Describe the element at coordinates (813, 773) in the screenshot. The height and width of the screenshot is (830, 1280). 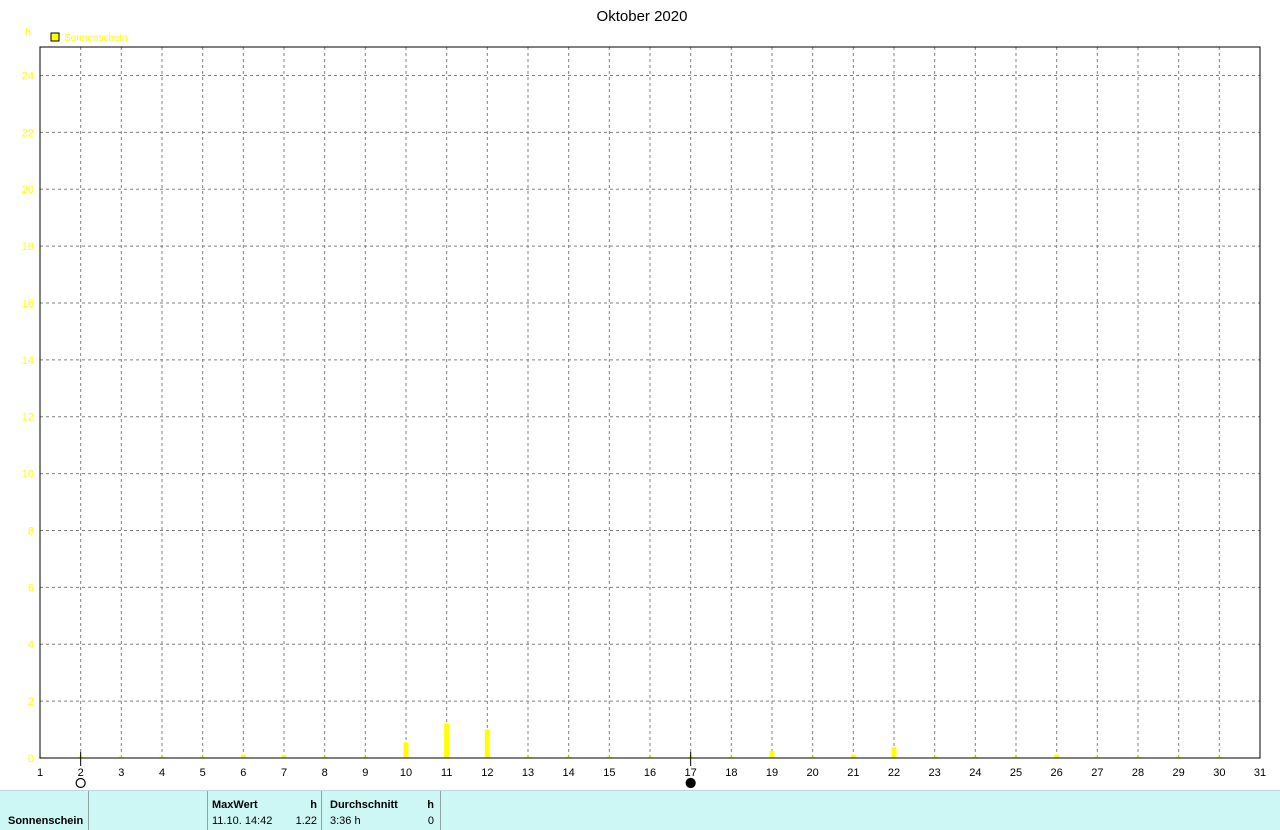
I see `x-tick-label: 20` at that location.